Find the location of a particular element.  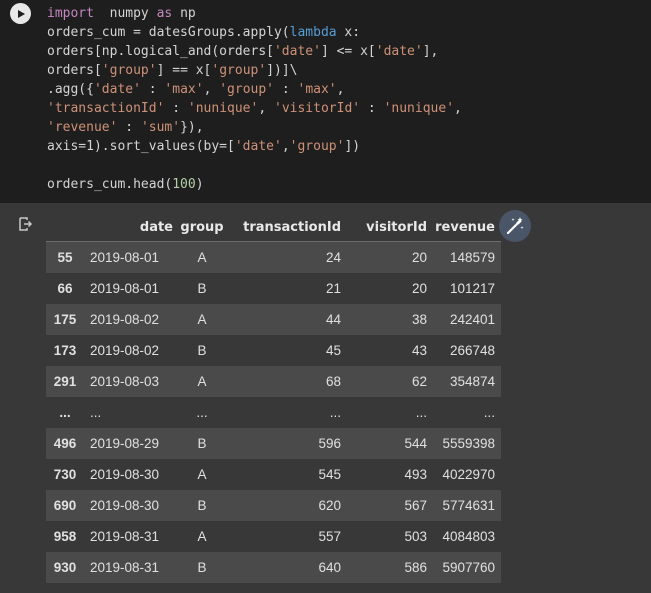

table-cell-vis: 43 is located at coordinates (419, 350).